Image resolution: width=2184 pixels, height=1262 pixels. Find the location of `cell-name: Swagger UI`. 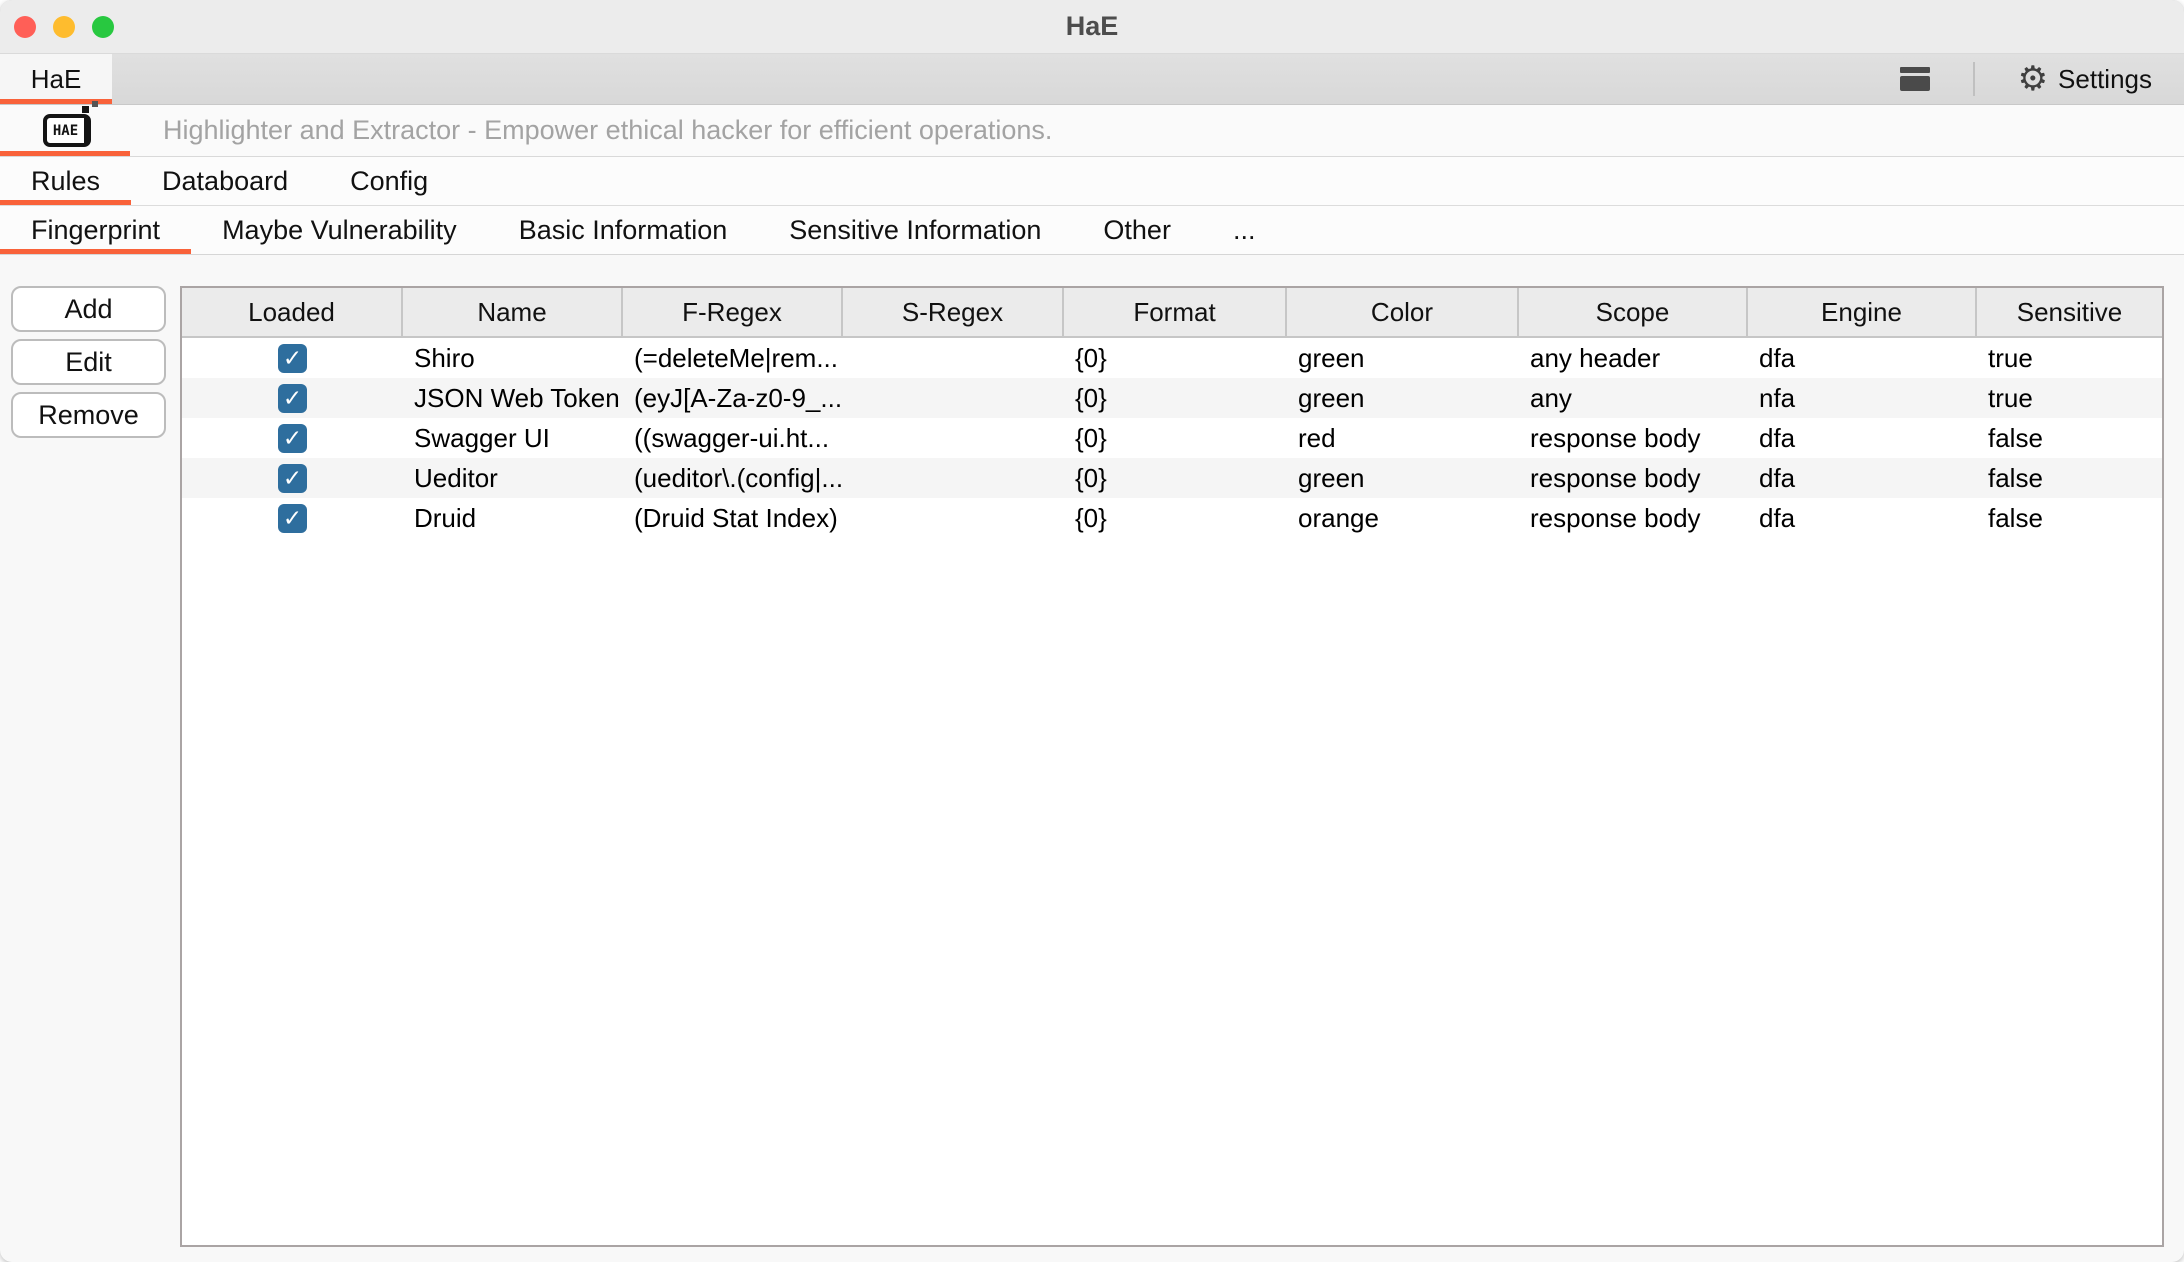

cell-name: Swagger UI is located at coordinates (482, 437).